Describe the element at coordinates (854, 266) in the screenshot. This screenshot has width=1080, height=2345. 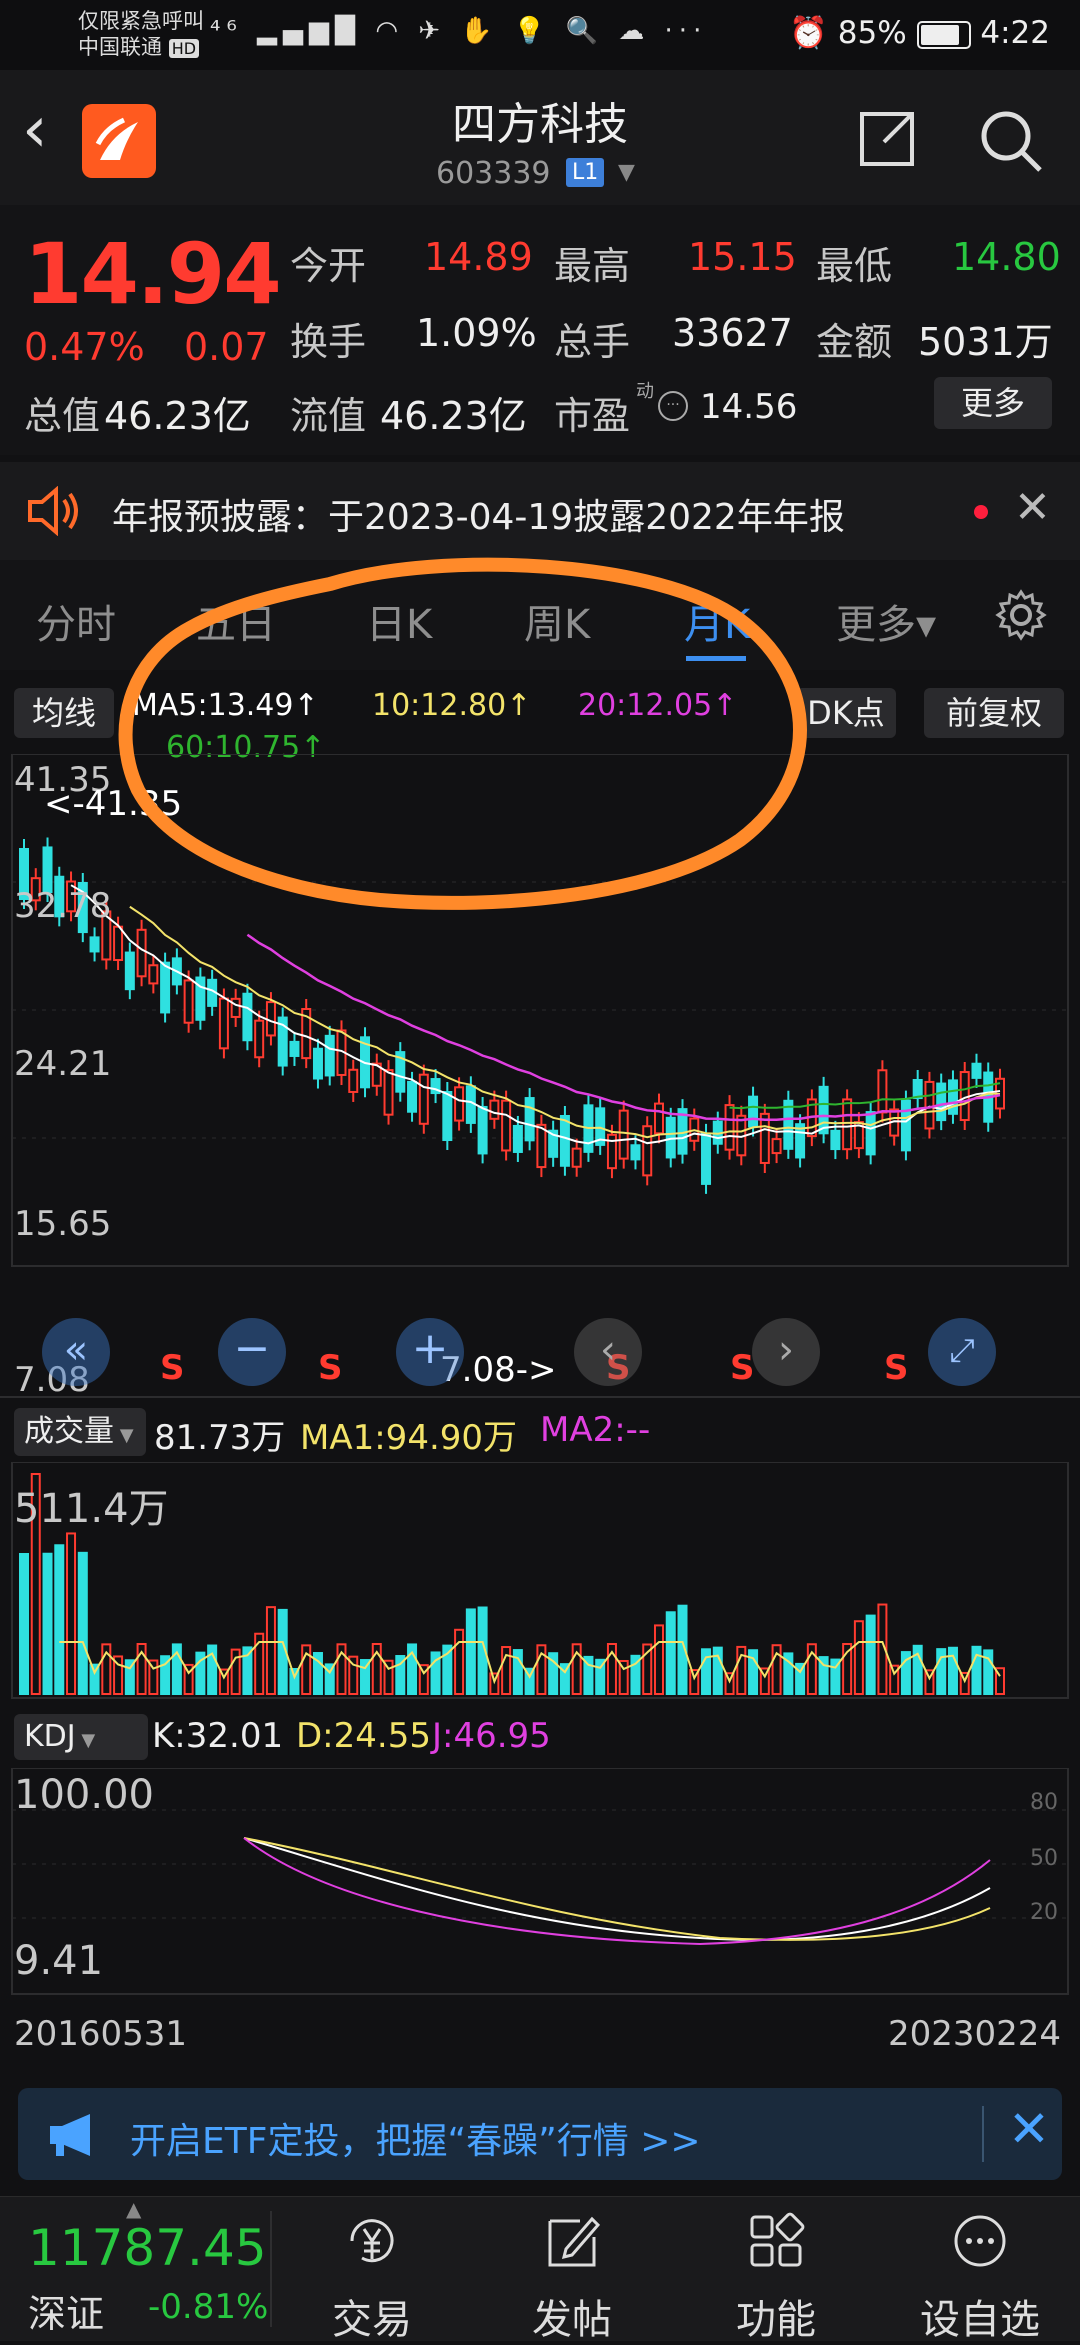
I see `low-label: 最低` at that location.